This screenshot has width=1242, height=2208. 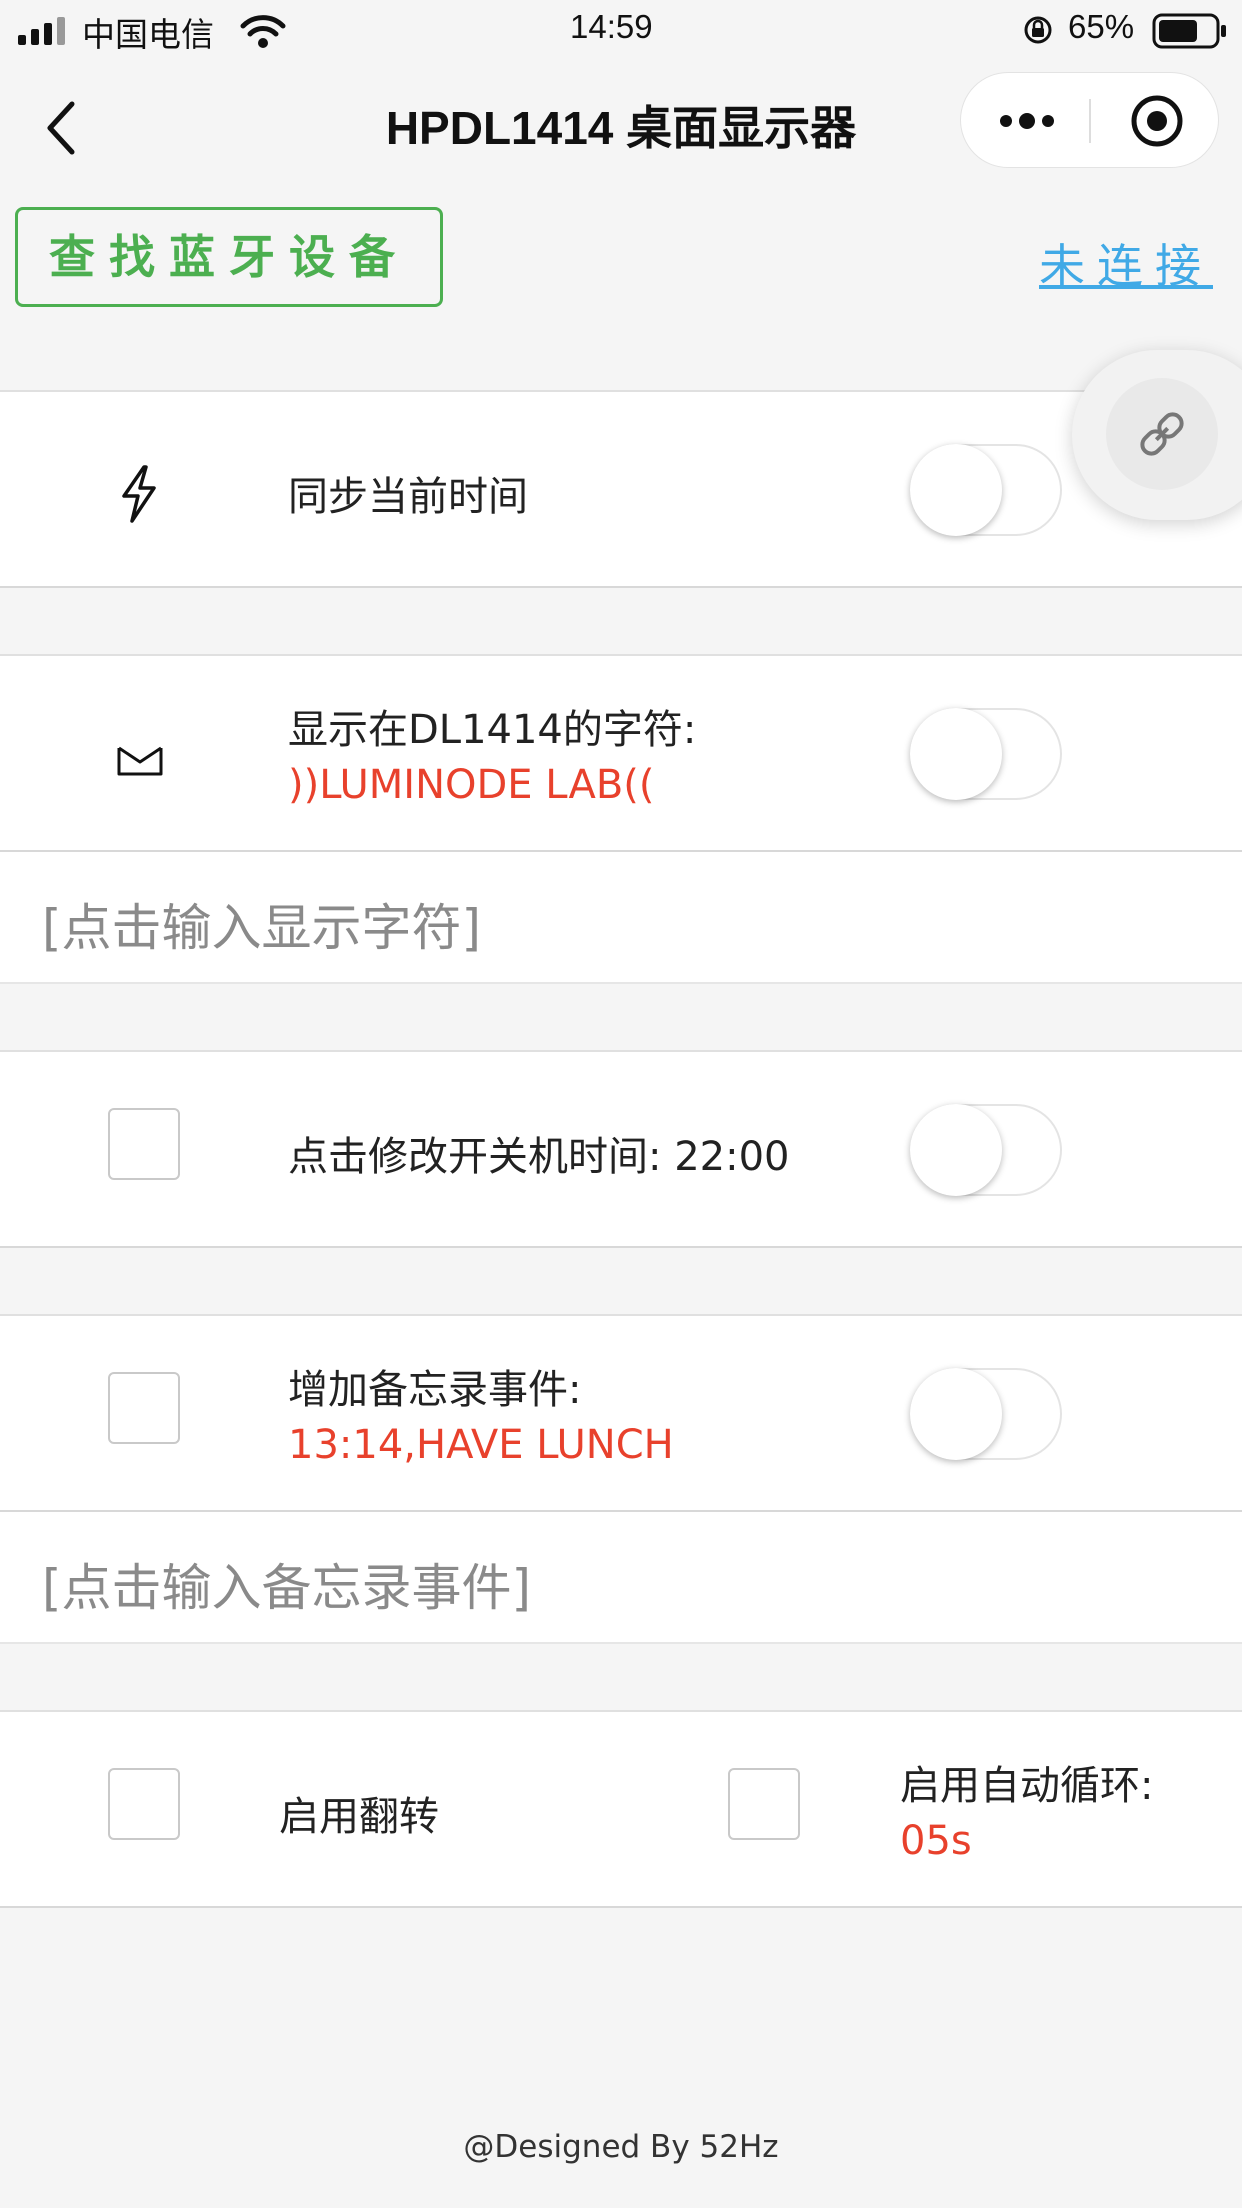 What do you see at coordinates (611, 26) in the screenshot?
I see `clock: 14:59` at bounding box center [611, 26].